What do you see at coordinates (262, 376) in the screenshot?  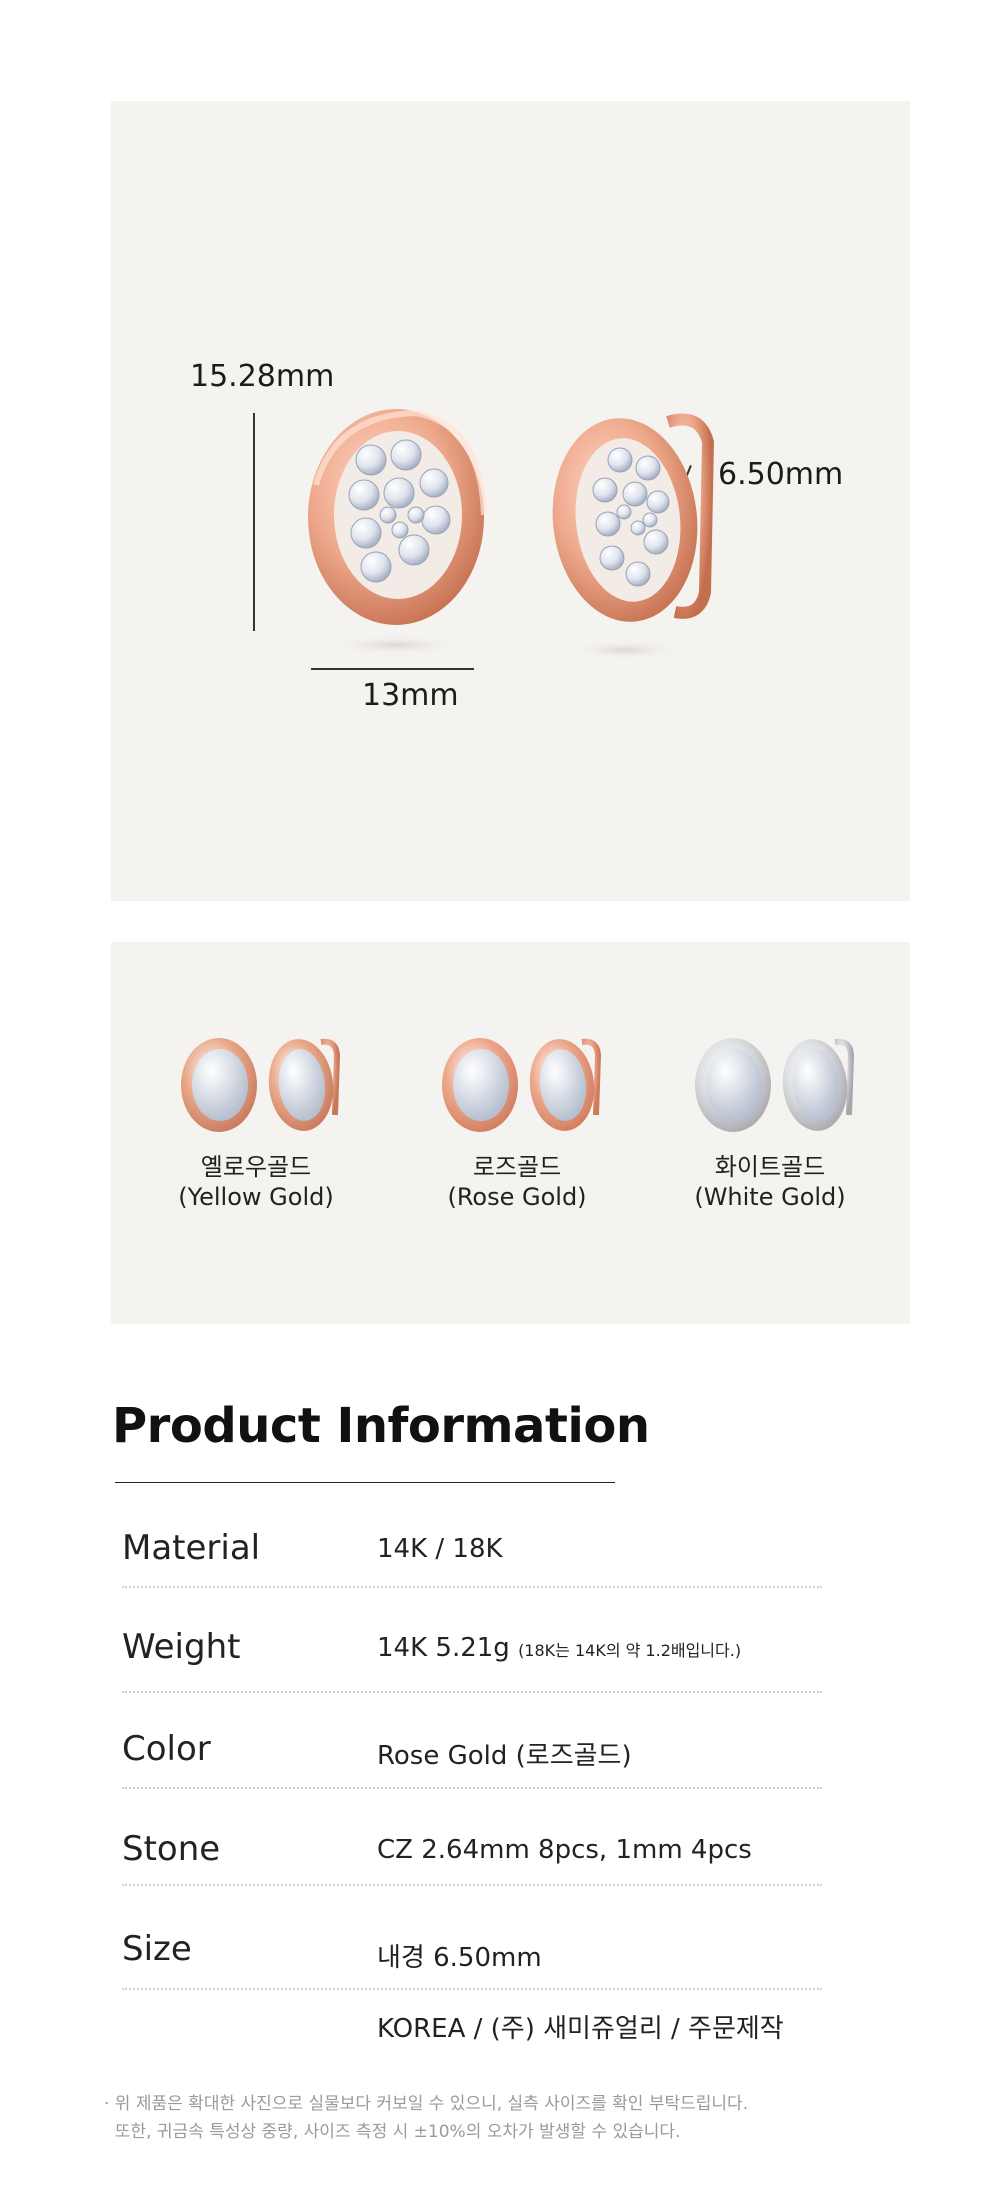 I see `height-dimension-label: 15.28mm` at bounding box center [262, 376].